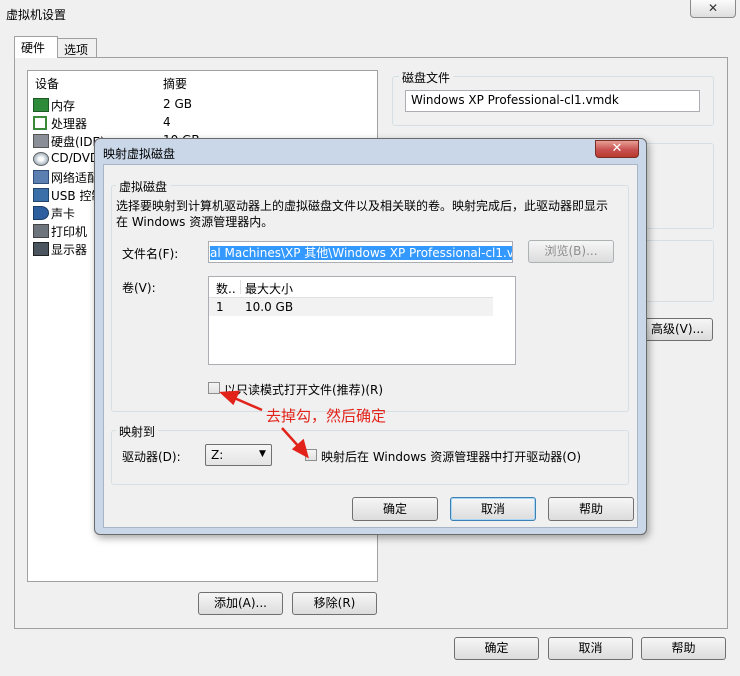 The image size is (740, 676). What do you see at coordinates (263, 424) in the screenshot?
I see `annotation-arrows` at bounding box center [263, 424].